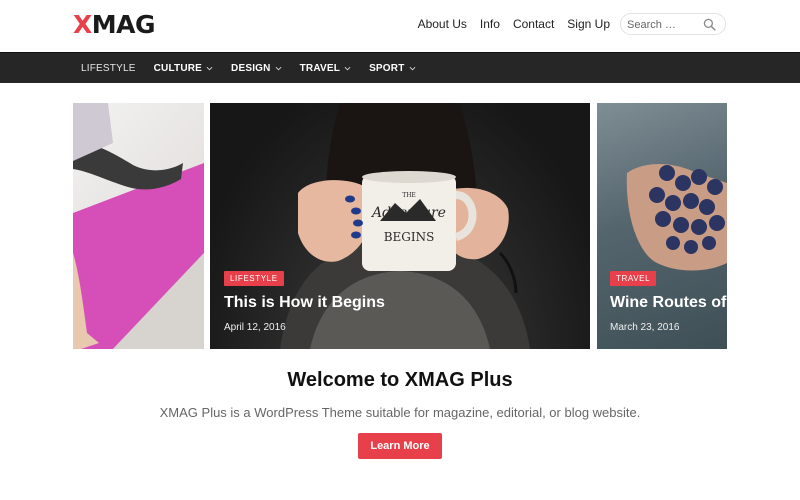  I want to click on nav-item-design: DESIGN, so click(256, 68).